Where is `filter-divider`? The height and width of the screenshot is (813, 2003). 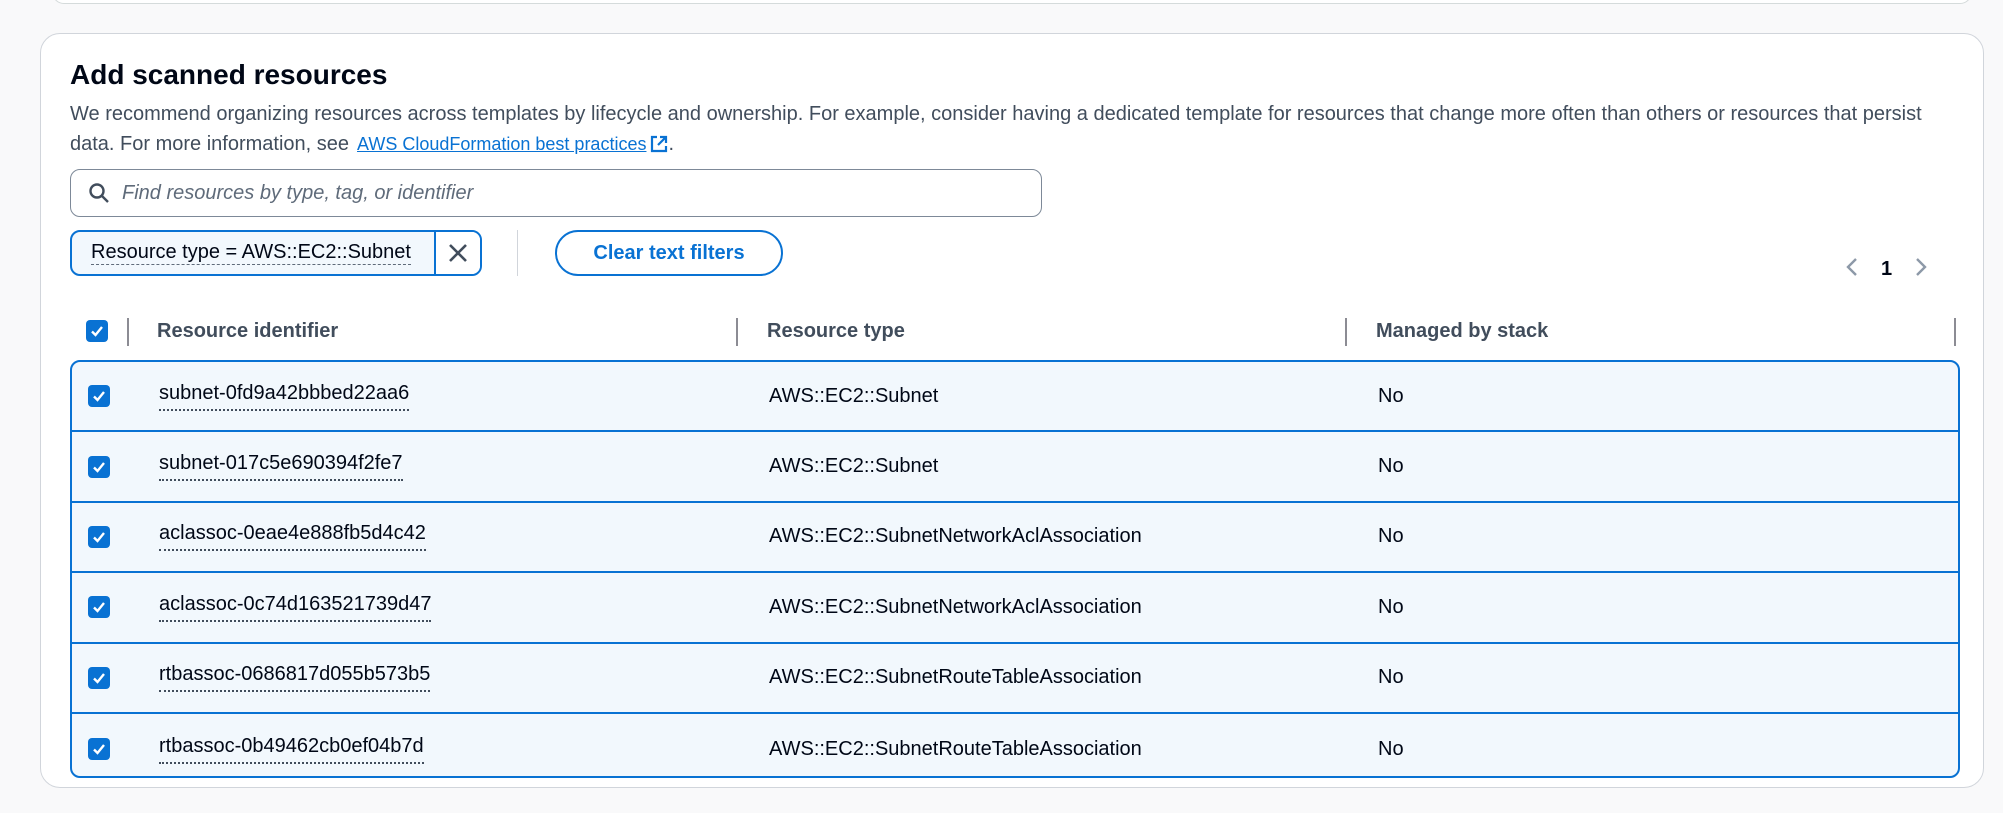
filter-divider is located at coordinates (517, 253).